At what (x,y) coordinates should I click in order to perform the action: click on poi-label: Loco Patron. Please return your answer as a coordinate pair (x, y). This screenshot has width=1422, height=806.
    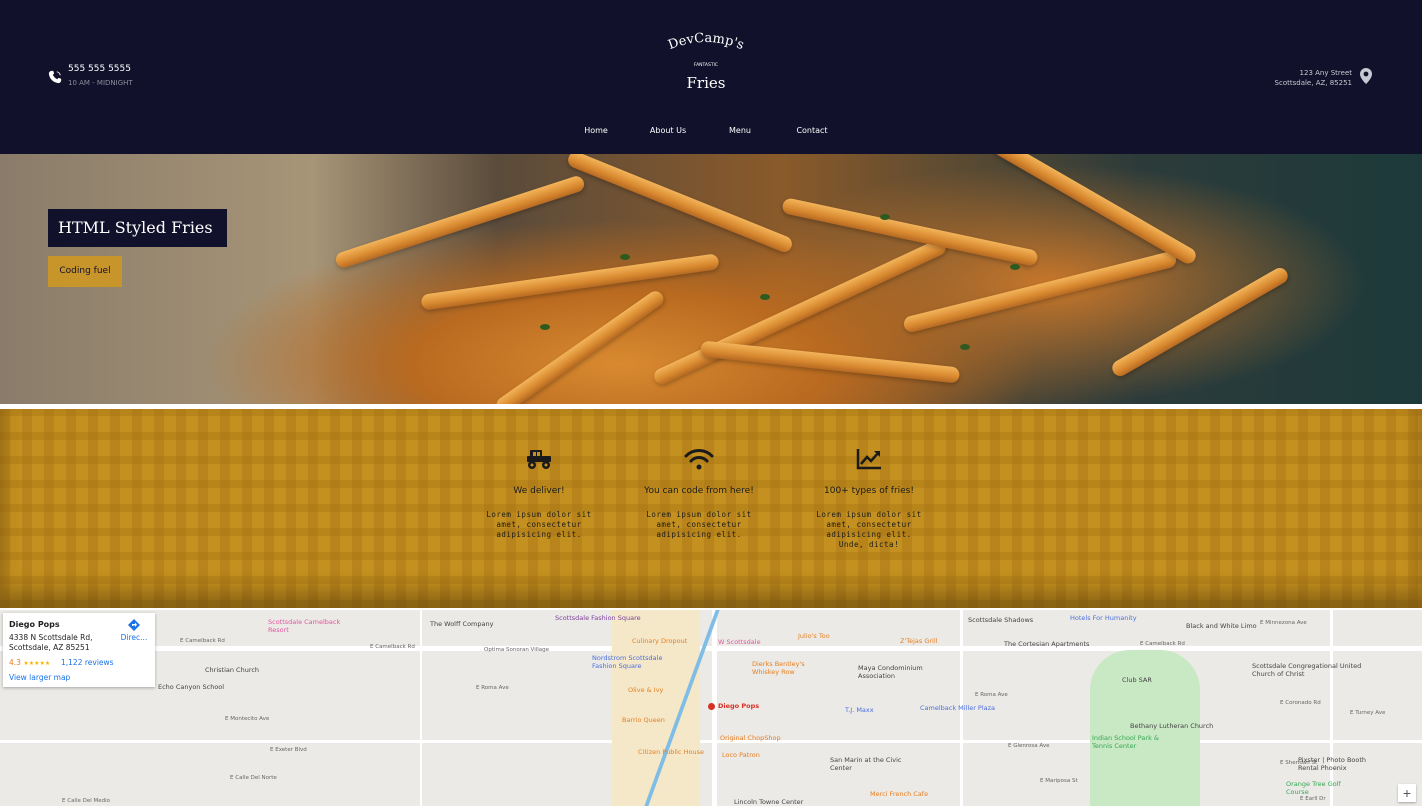
    Looking at the image, I should click on (741, 755).